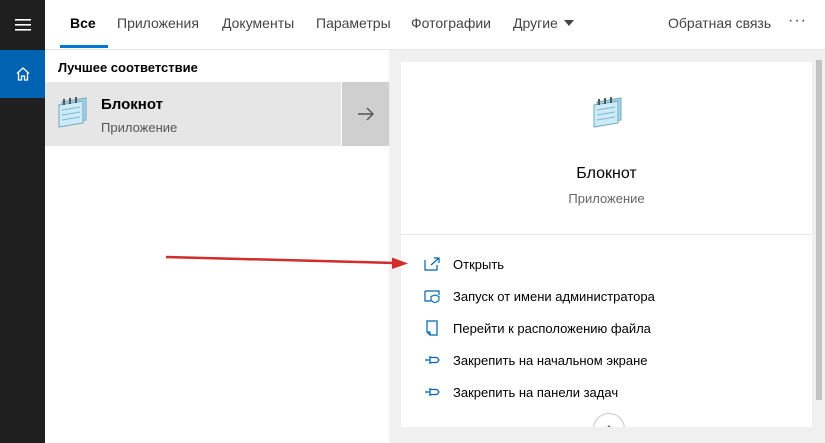 The image size is (825, 443). What do you see at coordinates (286, 262) in the screenshot?
I see `annotation-arrow` at bounding box center [286, 262].